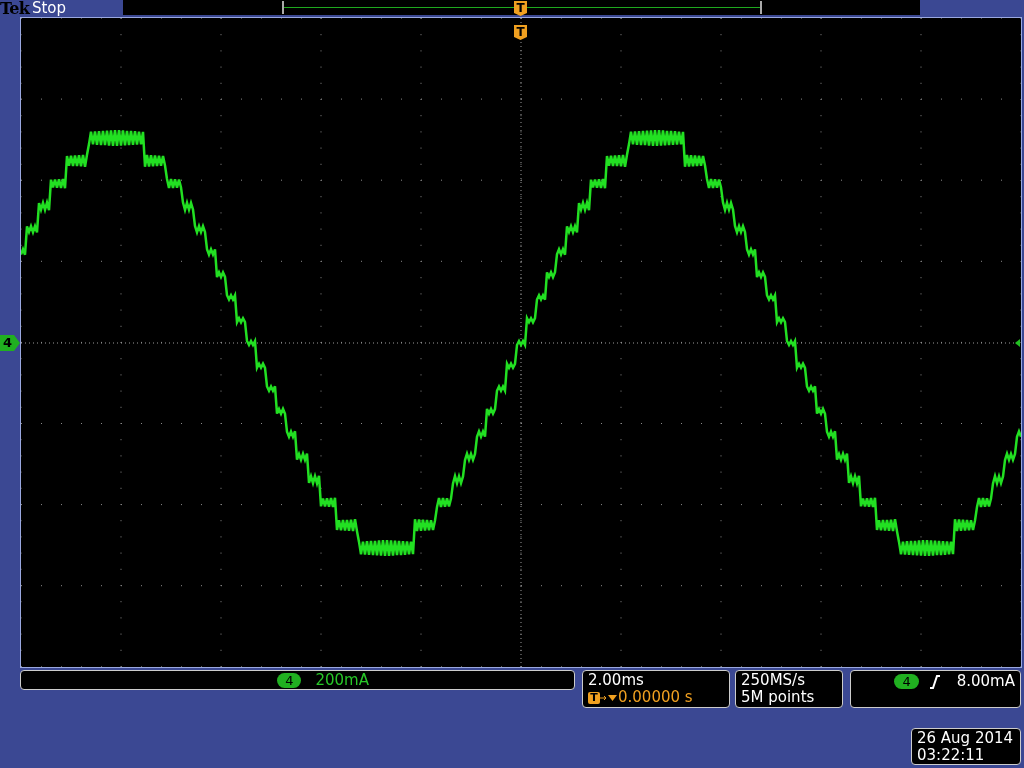 The width and height of the screenshot is (1024, 768). Describe the element at coordinates (655, 697) in the screenshot. I see `trigger-position: 0.00000 s` at that location.